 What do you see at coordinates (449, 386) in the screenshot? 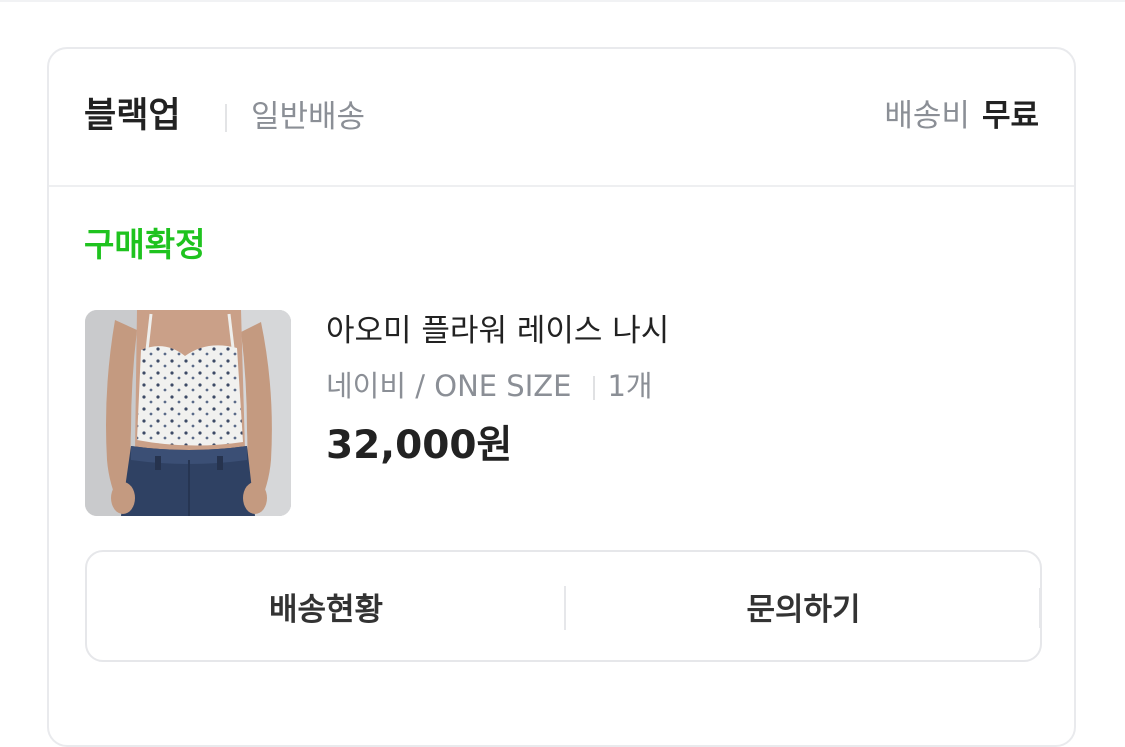
I see `product-option: 네이비 / ONE SIZE` at bounding box center [449, 386].